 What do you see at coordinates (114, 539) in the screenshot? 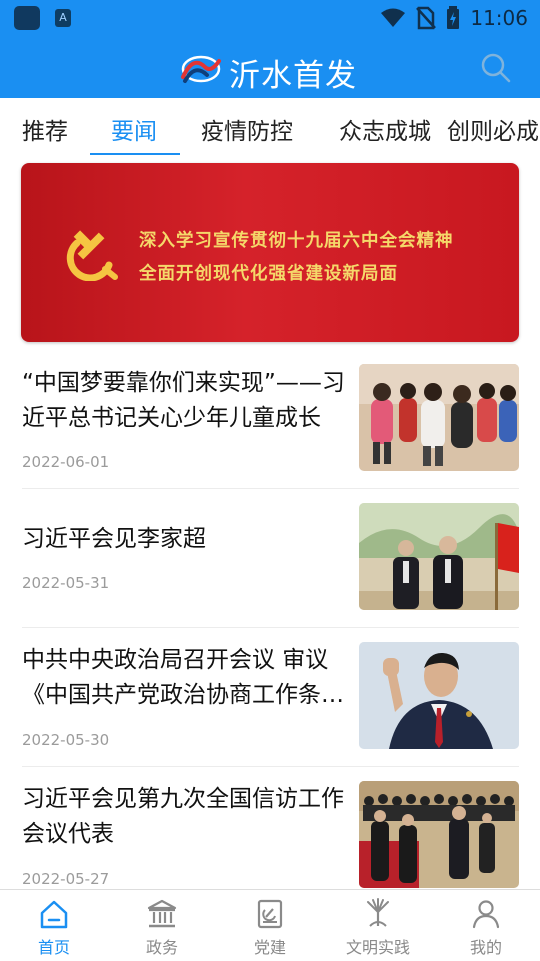
I see `news-title: 习近平会见李家超` at bounding box center [114, 539].